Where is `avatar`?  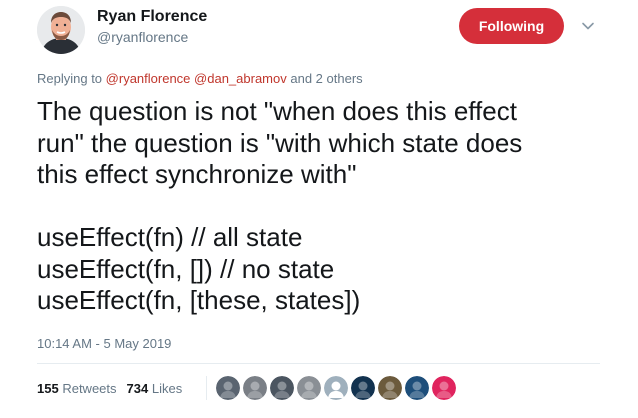
avatar is located at coordinates (61, 30).